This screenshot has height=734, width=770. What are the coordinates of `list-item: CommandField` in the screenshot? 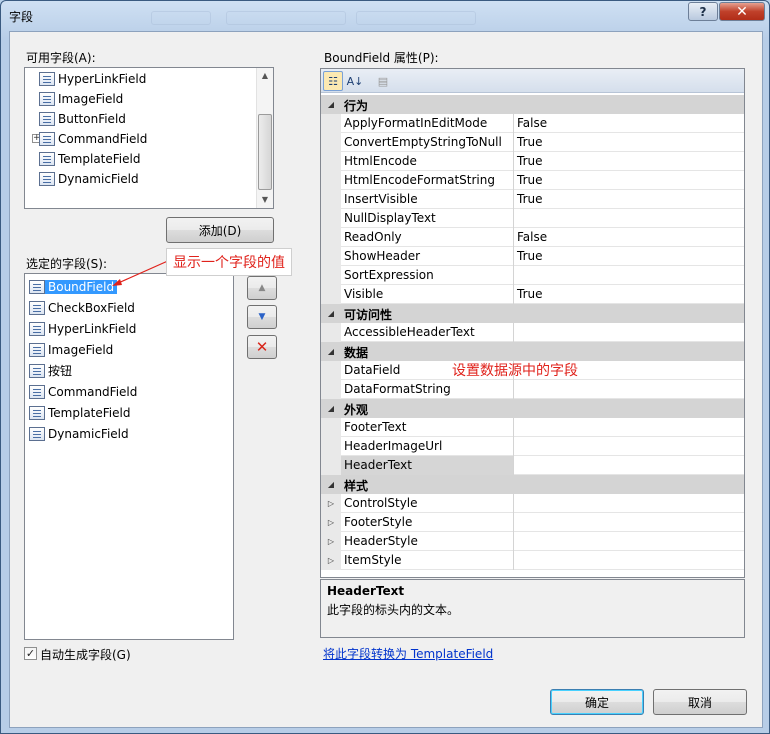 It's located at (83, 391).